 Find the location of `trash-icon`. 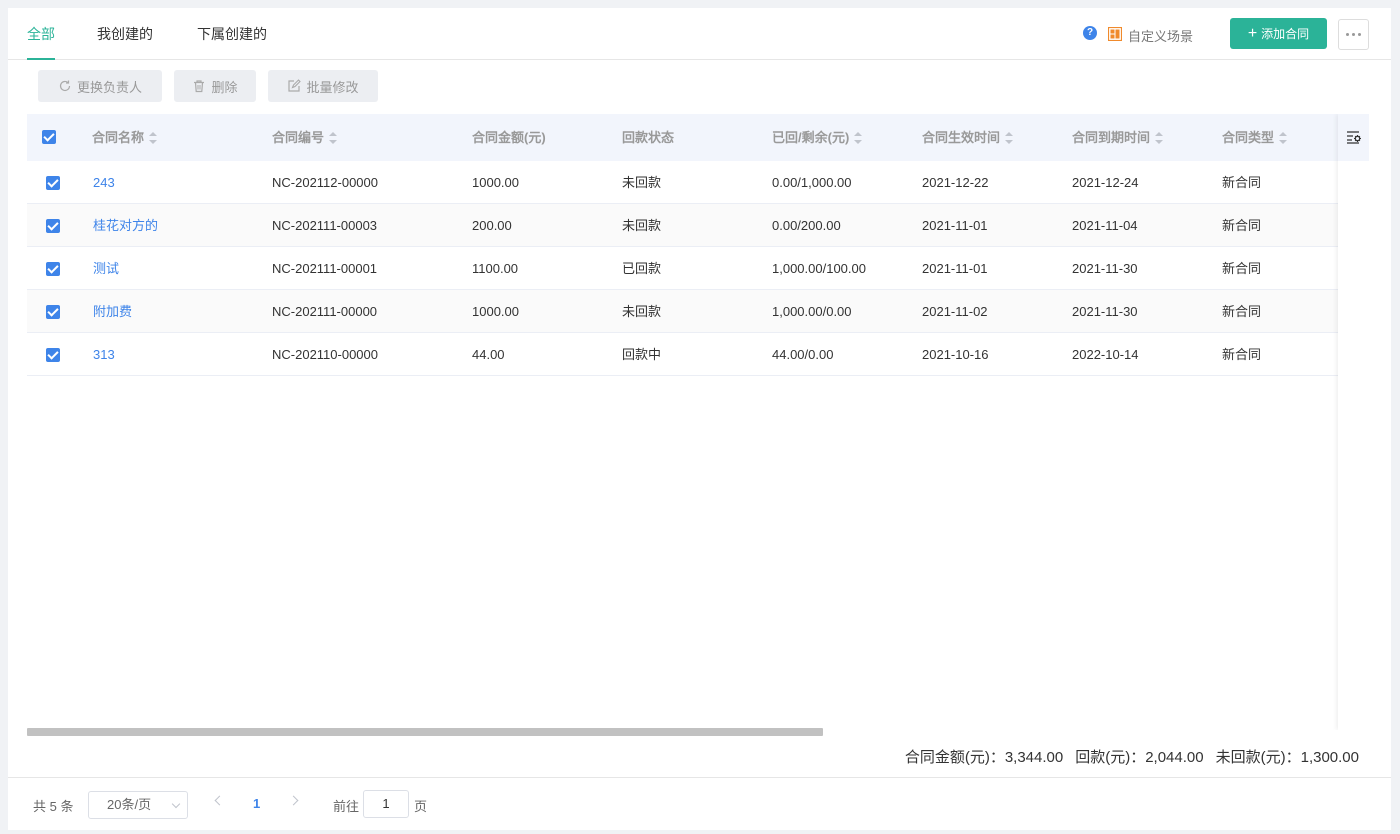

trash-icon is located at coordinates (199, 86).